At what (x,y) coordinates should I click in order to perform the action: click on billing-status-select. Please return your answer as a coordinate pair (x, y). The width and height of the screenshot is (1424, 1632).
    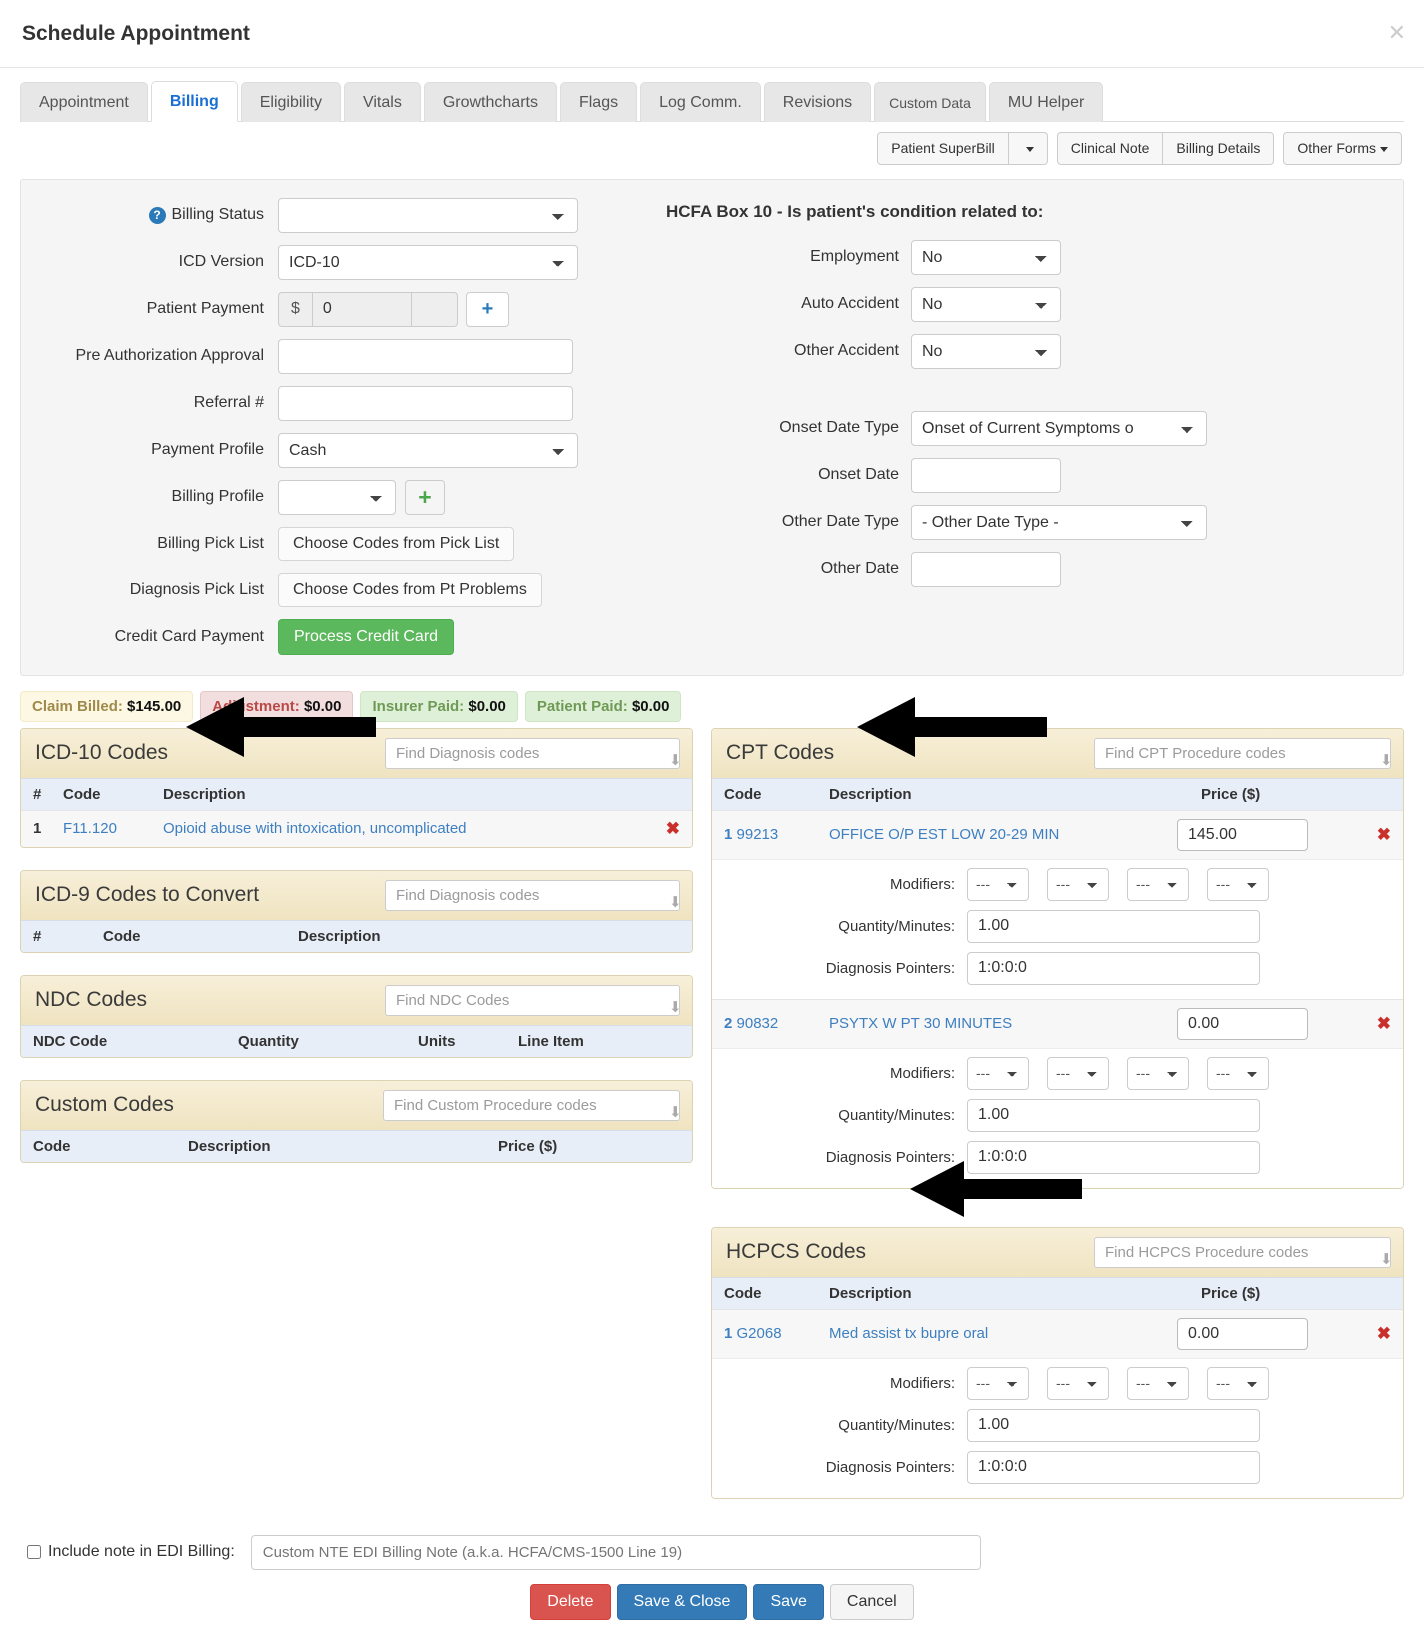
    Looking at the image, I should click on (428, 215).